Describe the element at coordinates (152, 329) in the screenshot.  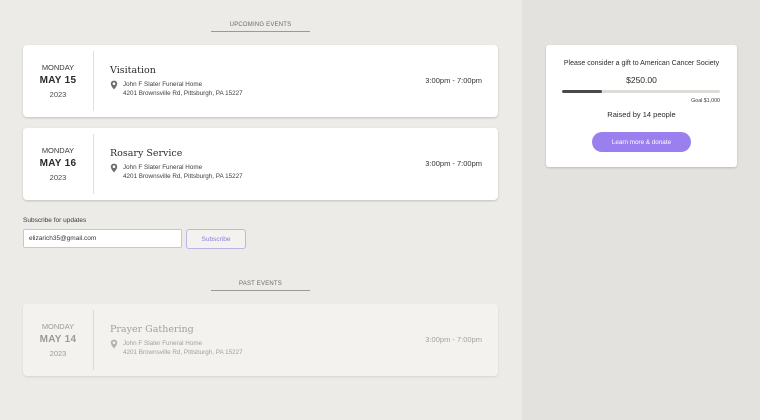
I see `event-title: Prayer Gathering` at that location.